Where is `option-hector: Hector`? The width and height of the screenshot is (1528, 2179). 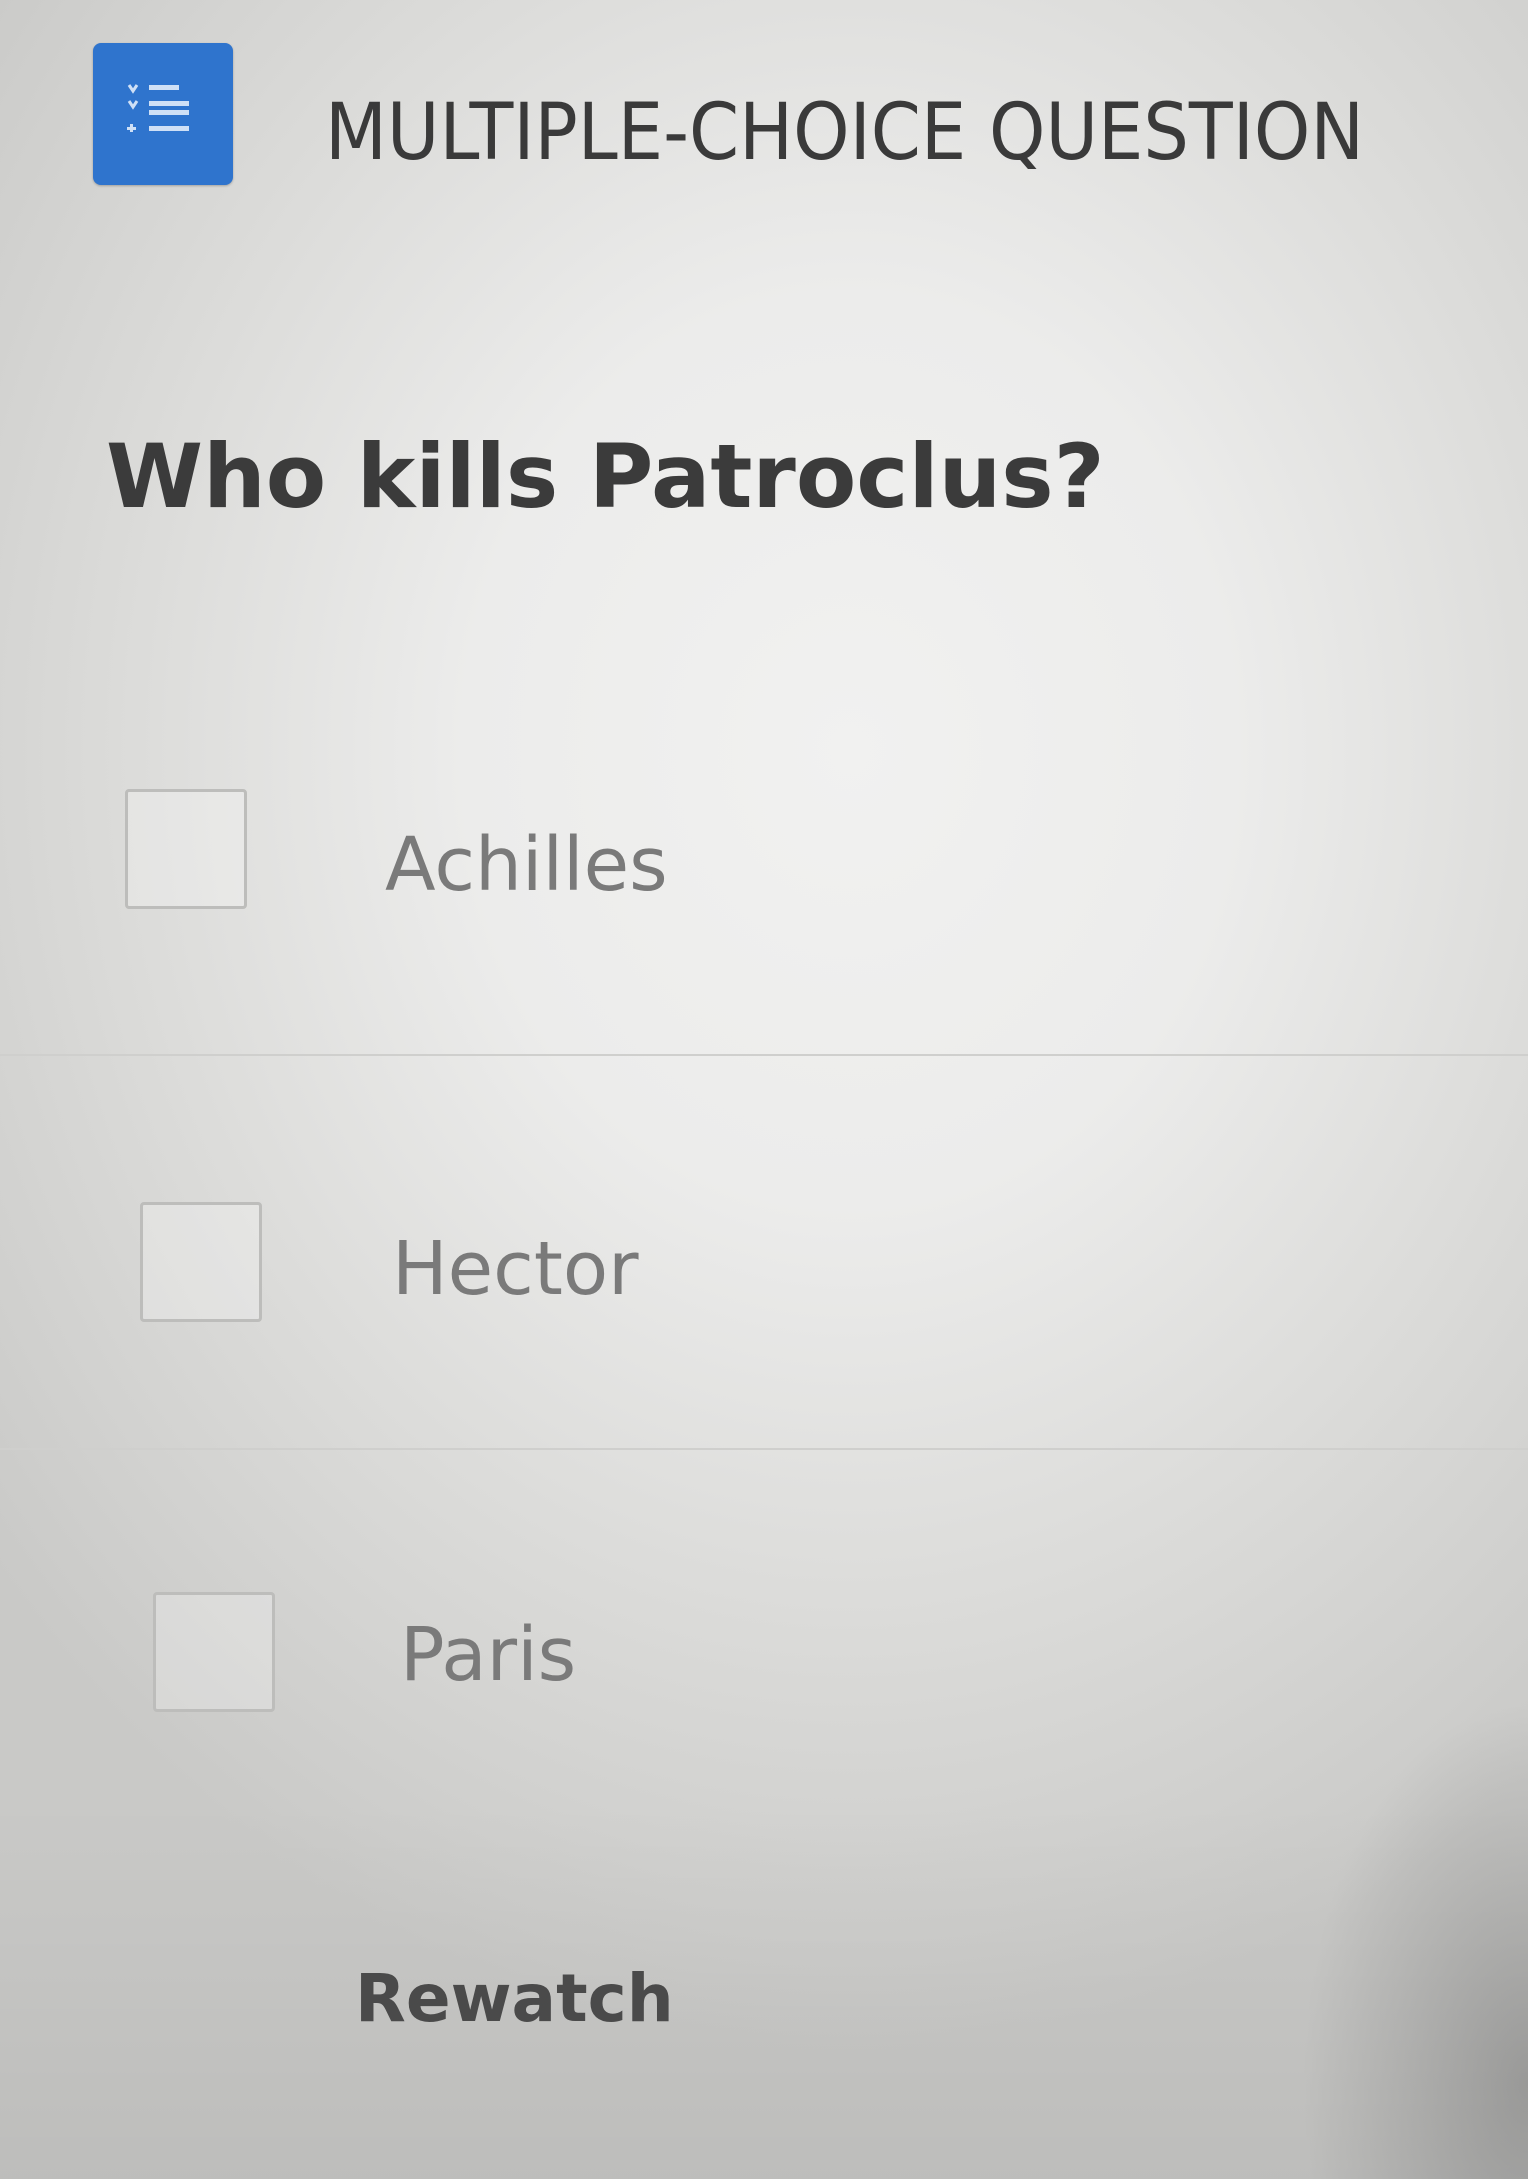 option-hector: Hector is located at coordinates (764, 1300).